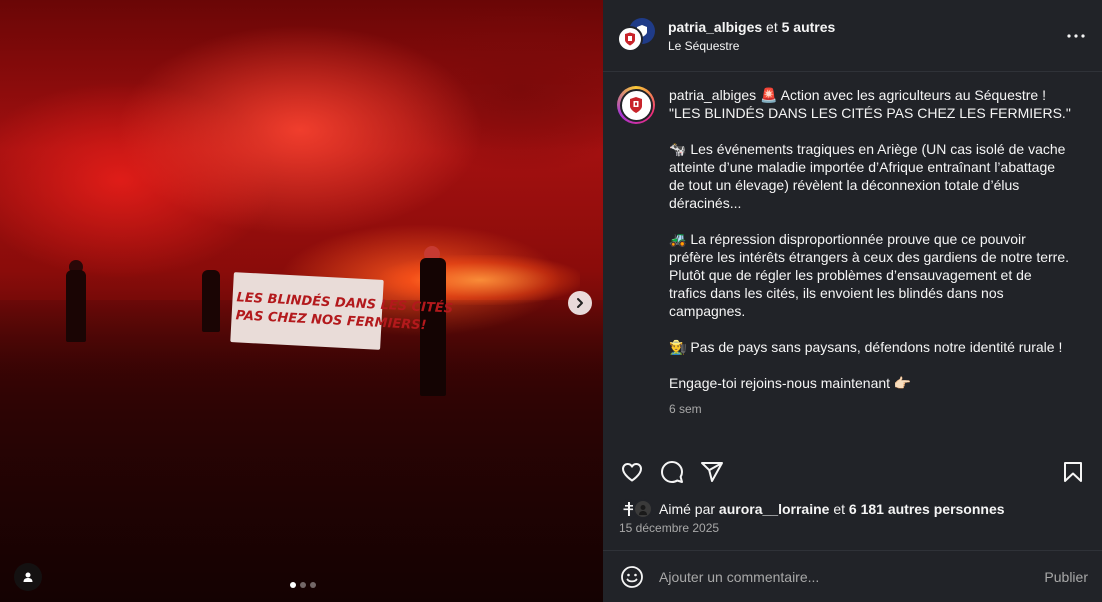 The height and width of the screenshot is (602, 1102). I want to click on comment-button, so click(672, 472).